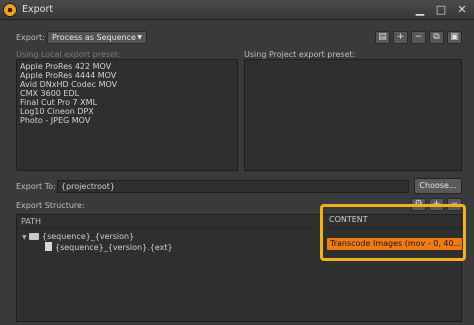 This screenshot has height=325, width=474. I want to click on document-icon: ▤, so click(382, 37).